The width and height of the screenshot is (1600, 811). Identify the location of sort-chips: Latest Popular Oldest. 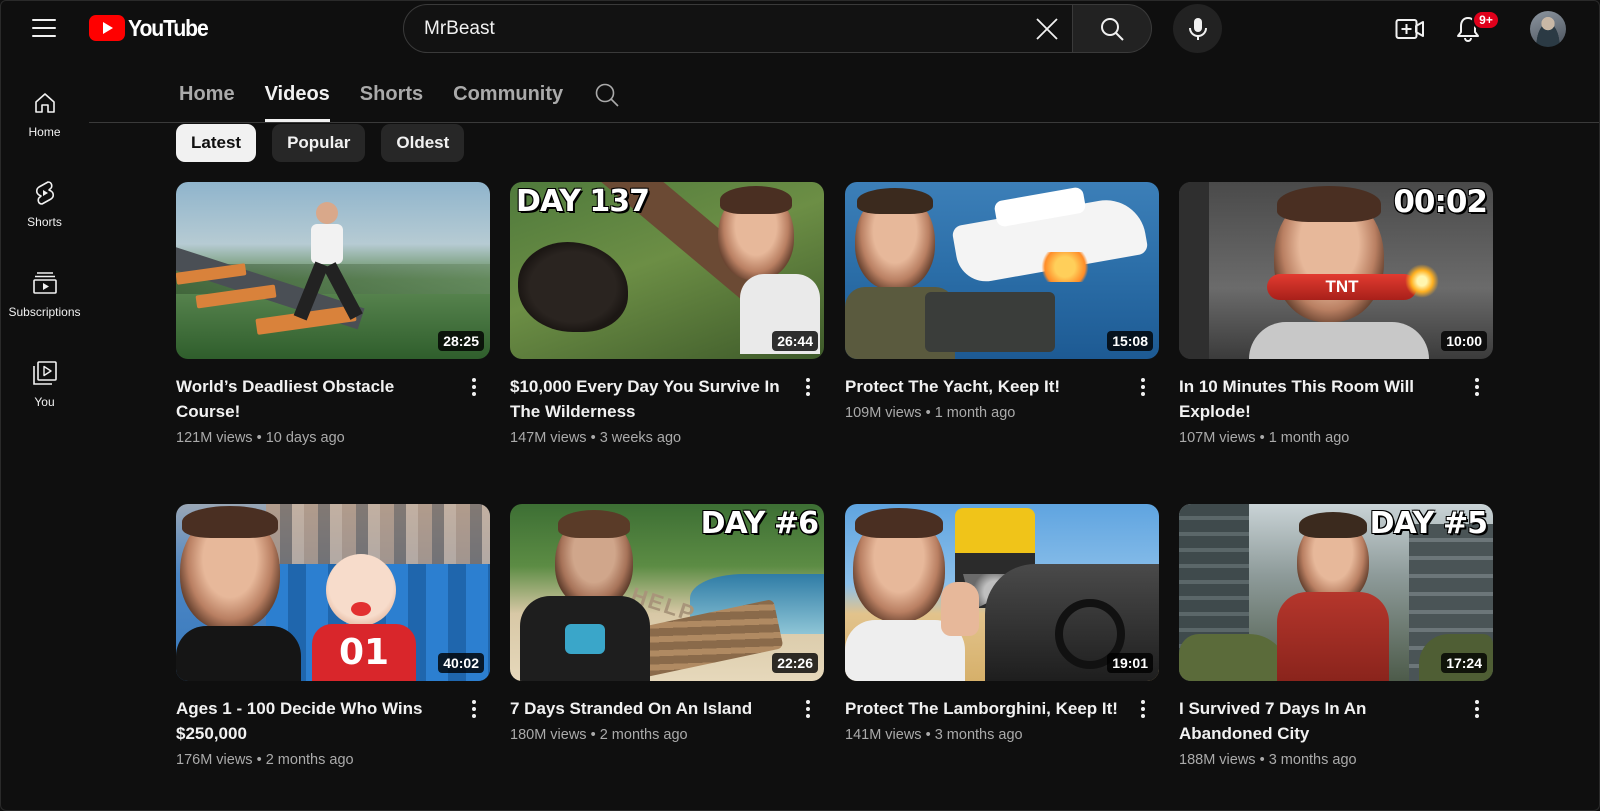
(320, 143).